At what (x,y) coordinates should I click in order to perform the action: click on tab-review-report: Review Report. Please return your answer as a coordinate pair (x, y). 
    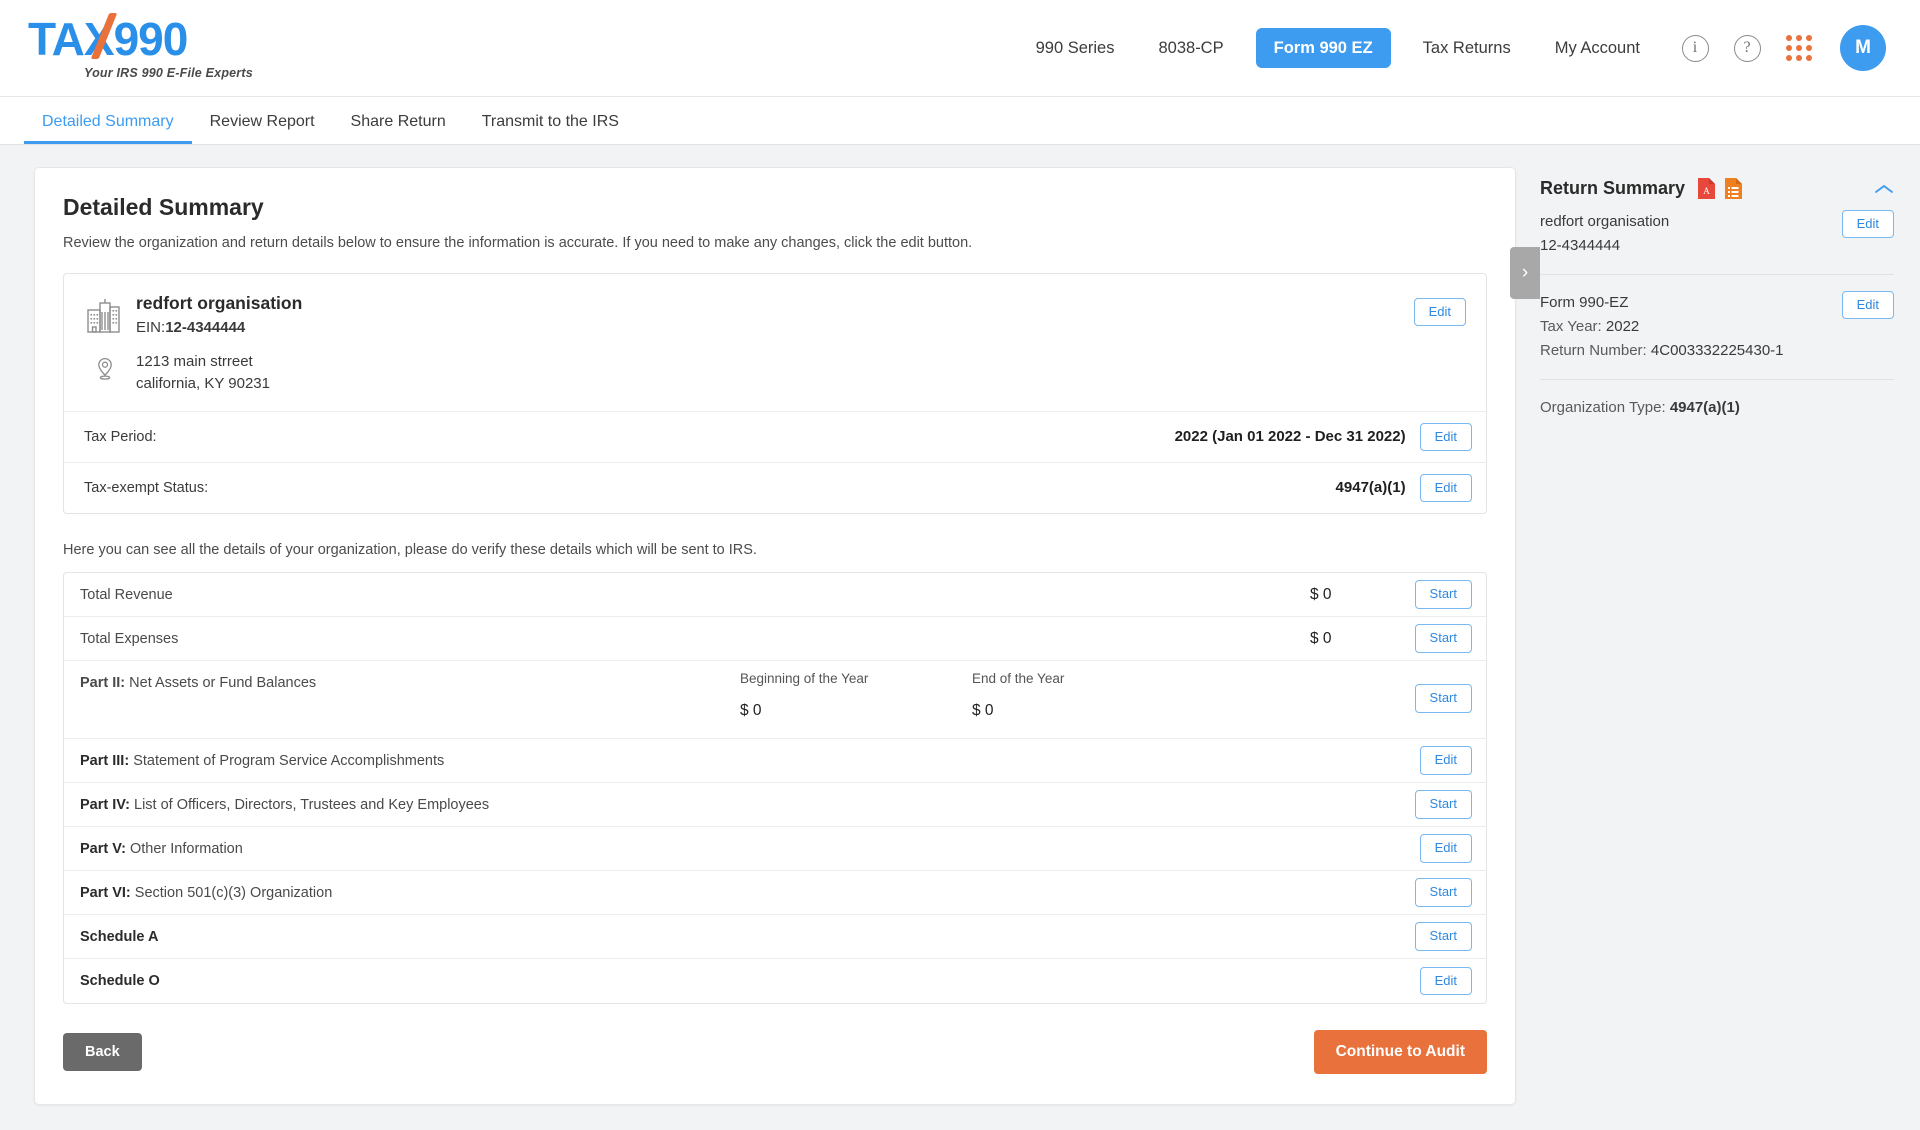
    Looking at the image, I should click on (262, 128).